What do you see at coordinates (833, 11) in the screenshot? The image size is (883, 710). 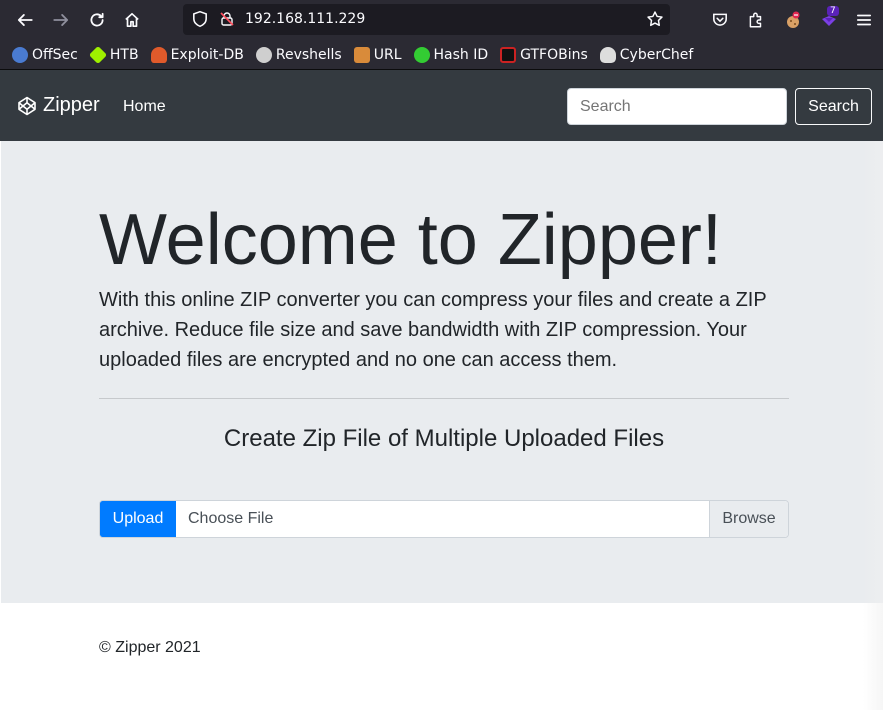 I see `extension-badge: 7` at bounding box center [833, 11].